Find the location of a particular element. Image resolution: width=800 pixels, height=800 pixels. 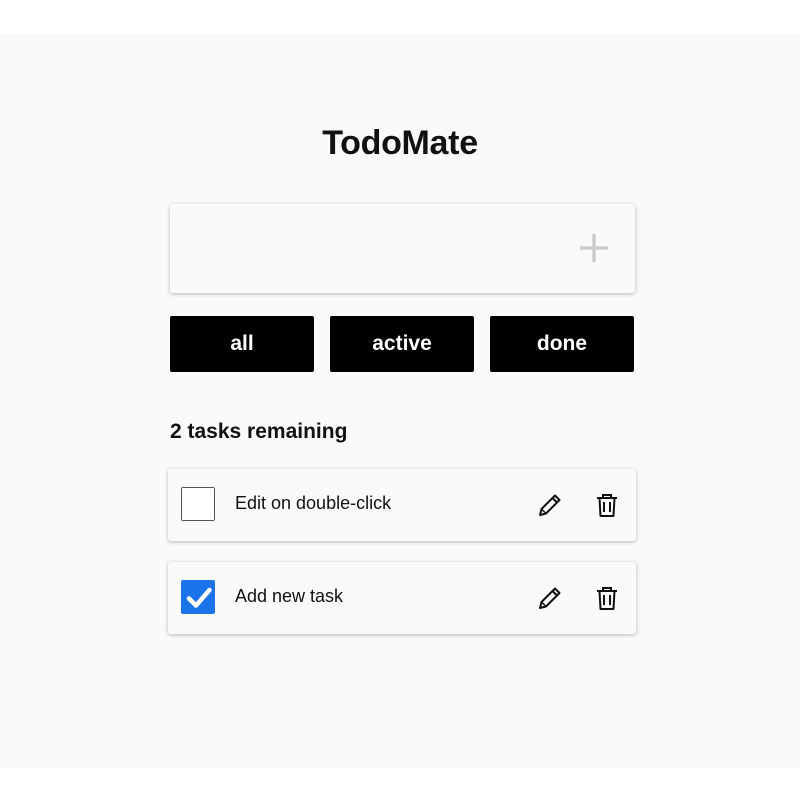

add-task-box is located at coordinates (402, 248).